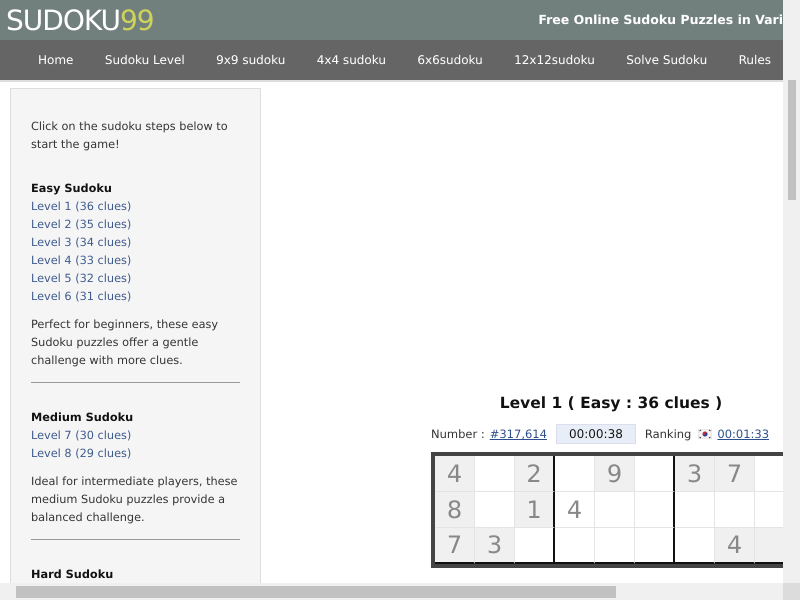  Describe the element at coordinates (134, 500) in the screenshot. I see `section-description: Ideal for intermediate players, these medium Sudoku puzzles provide a balanced challenge.` at that location.